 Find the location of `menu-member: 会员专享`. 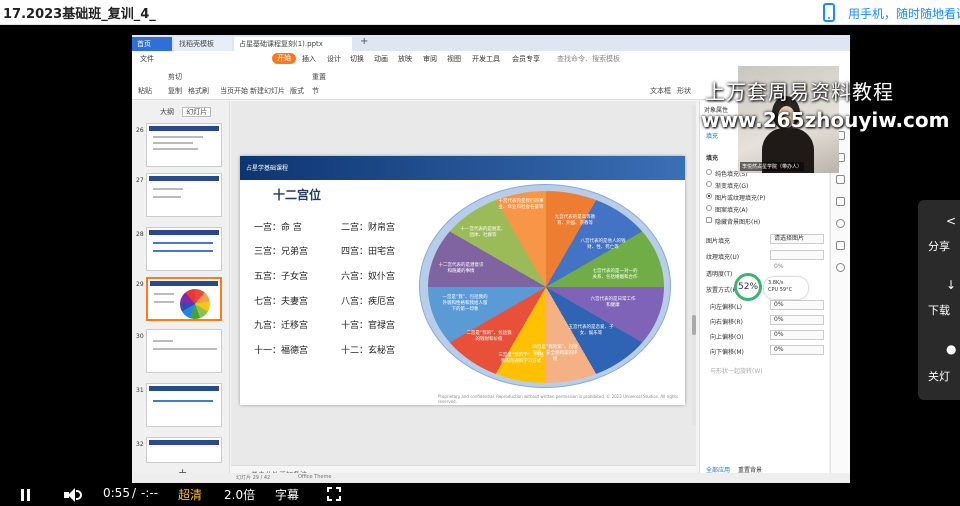

menu-member: 会员专享 is located at coordinates (526, 59).